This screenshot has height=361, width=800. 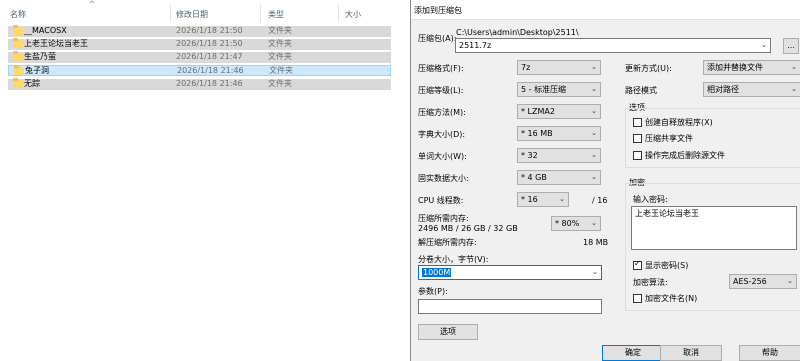 I want to click on level-select: 5 - 标准压缩 ⌄, so click(x=559, y=89).